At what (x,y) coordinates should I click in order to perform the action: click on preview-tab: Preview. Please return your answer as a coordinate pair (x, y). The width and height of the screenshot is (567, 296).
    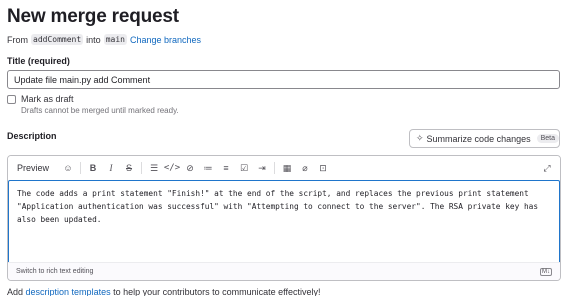
    Looking at the image, I should click on (33, 168).